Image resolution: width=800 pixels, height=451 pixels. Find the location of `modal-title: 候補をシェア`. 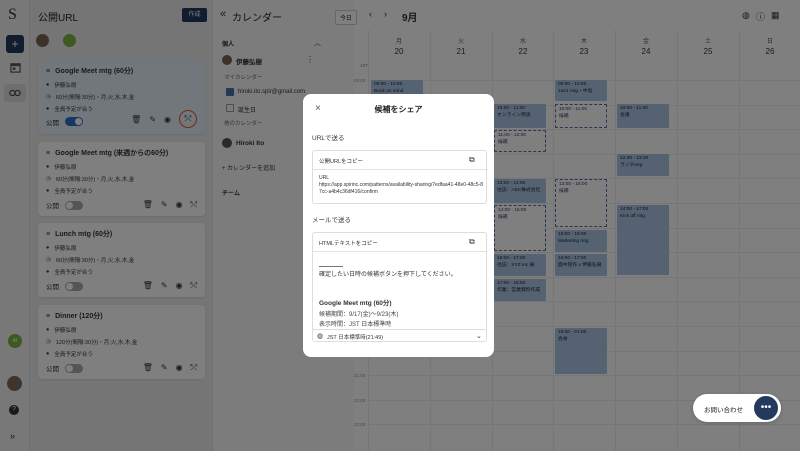

modal-title: 候補をシェア is located at coordinates (398, 109).